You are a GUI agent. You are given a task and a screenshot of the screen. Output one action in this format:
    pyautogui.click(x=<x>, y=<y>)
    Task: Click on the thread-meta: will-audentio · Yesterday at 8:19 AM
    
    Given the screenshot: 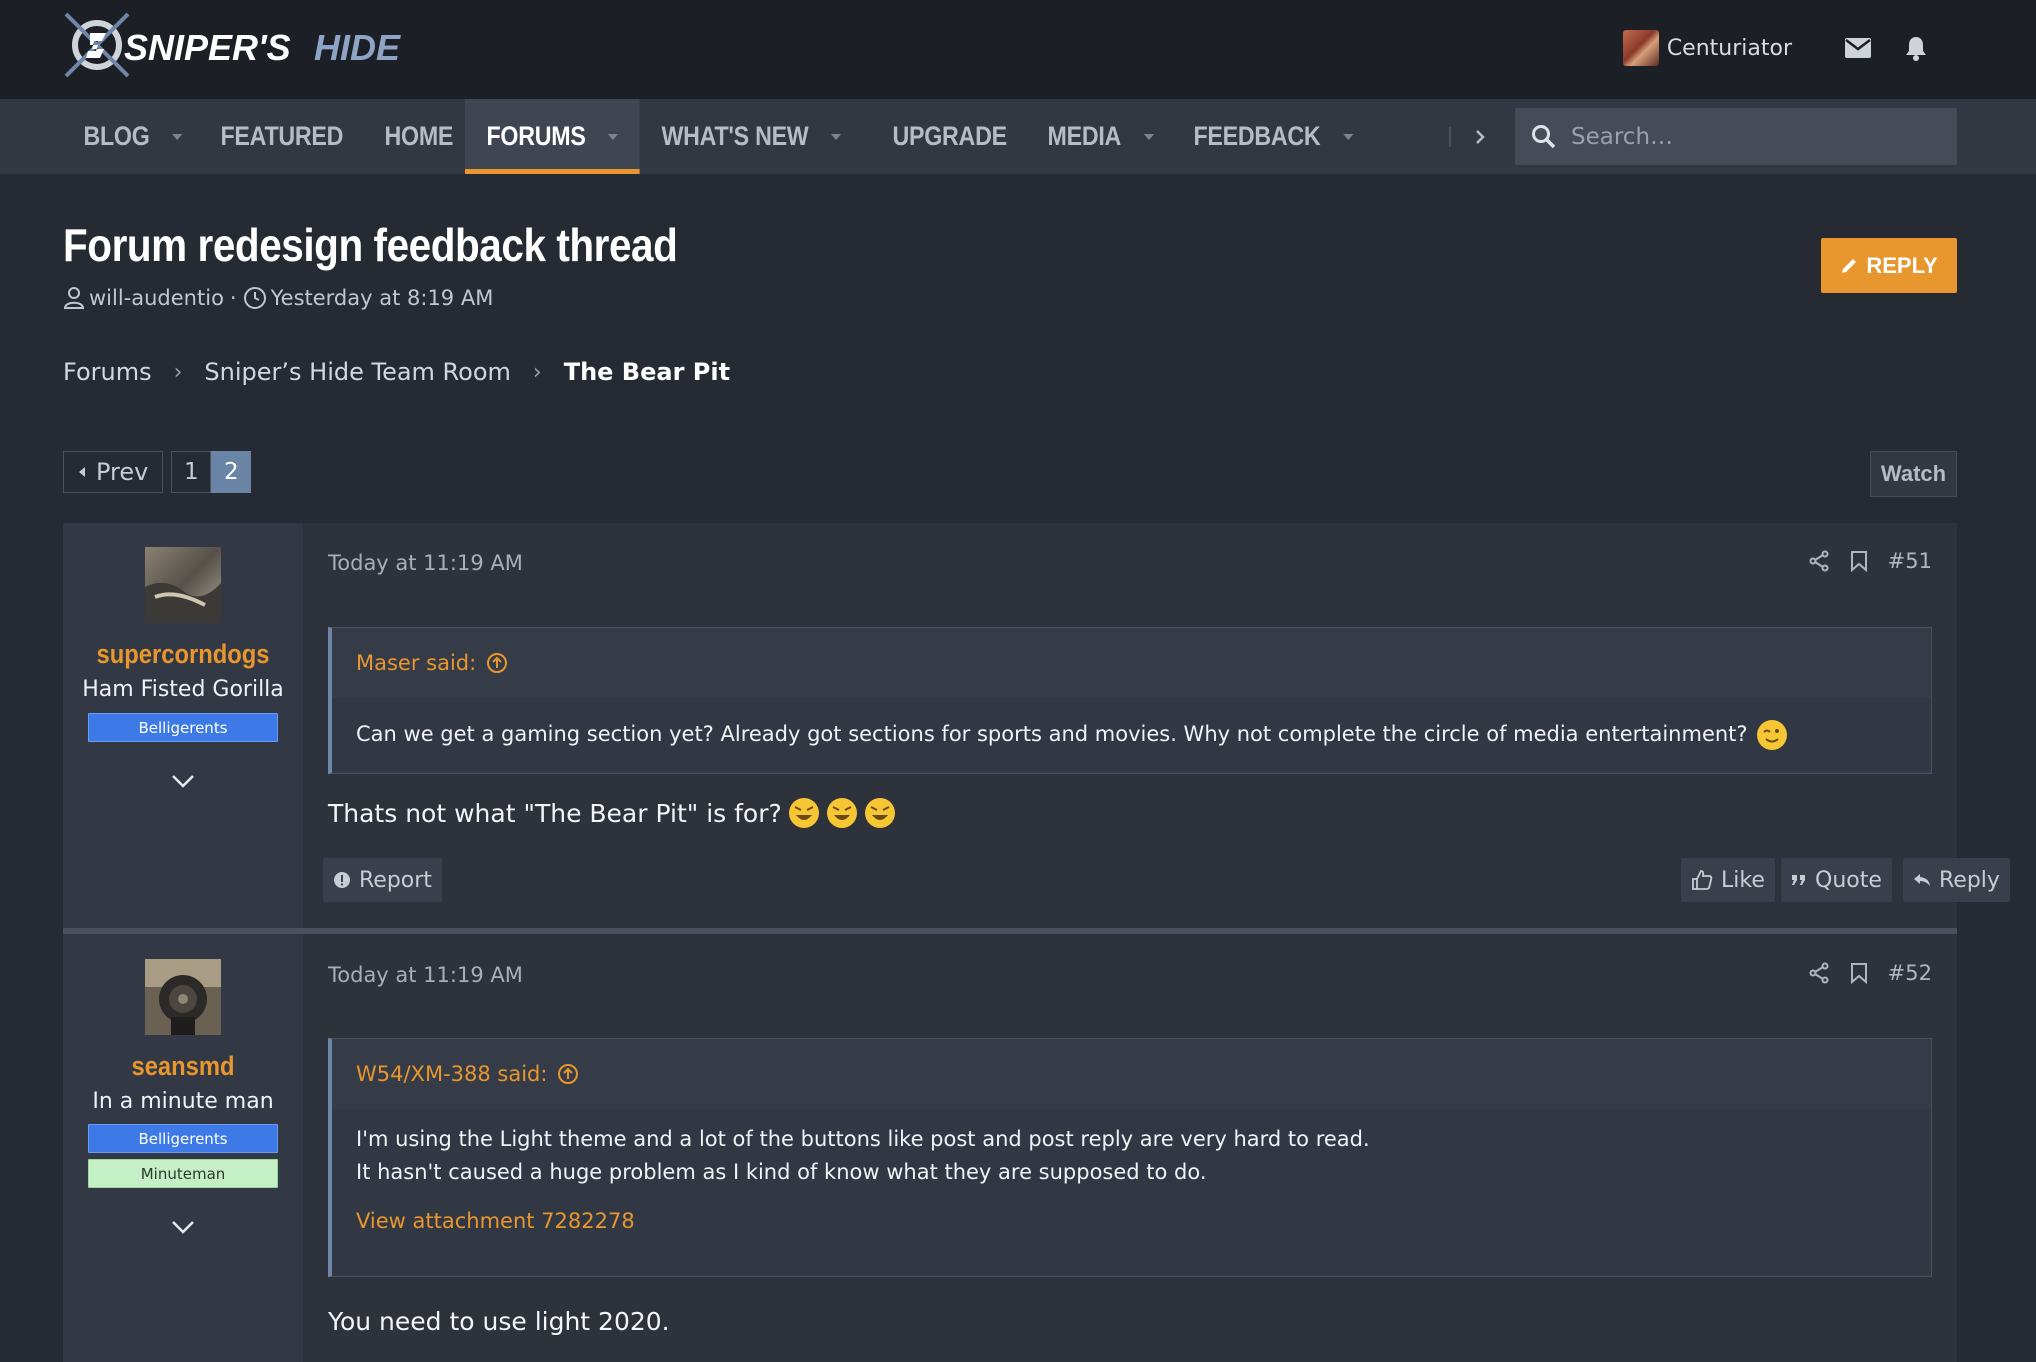 What is the action you would take?
    pyautogui.click(x=278, y=298)
    